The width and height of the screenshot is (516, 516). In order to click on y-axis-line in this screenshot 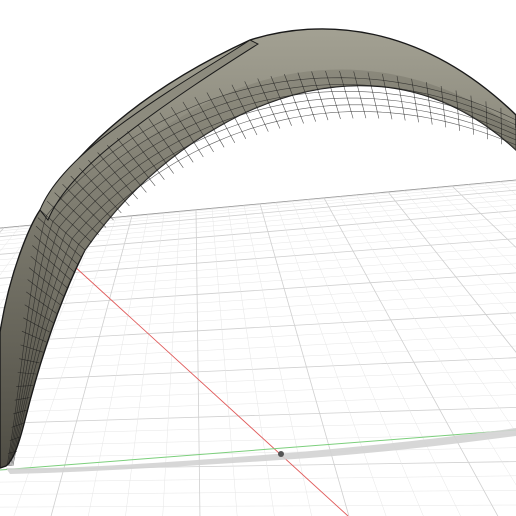, I will do `click(258, 450)`.